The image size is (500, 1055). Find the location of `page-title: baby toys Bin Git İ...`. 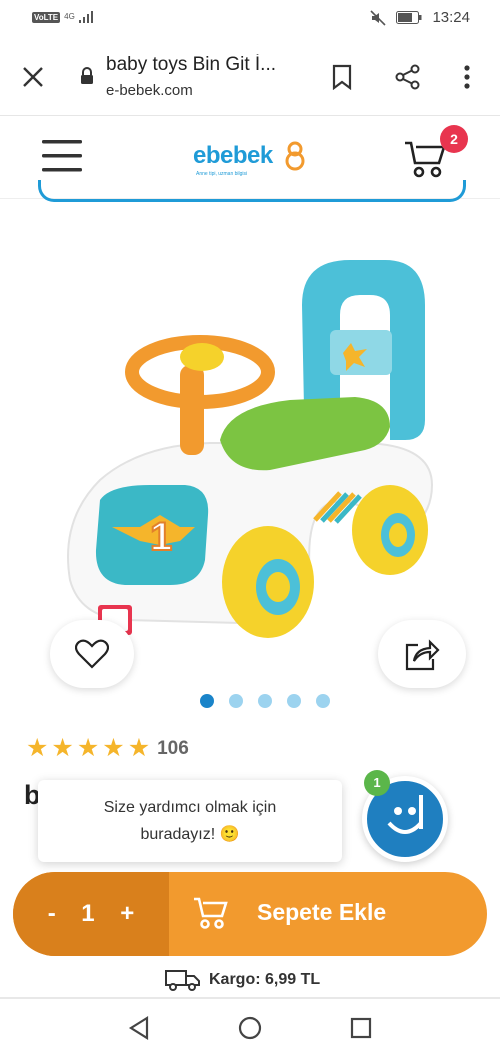

page-title: baby toys Bin Git İ... is located at coordinates (206, 65).